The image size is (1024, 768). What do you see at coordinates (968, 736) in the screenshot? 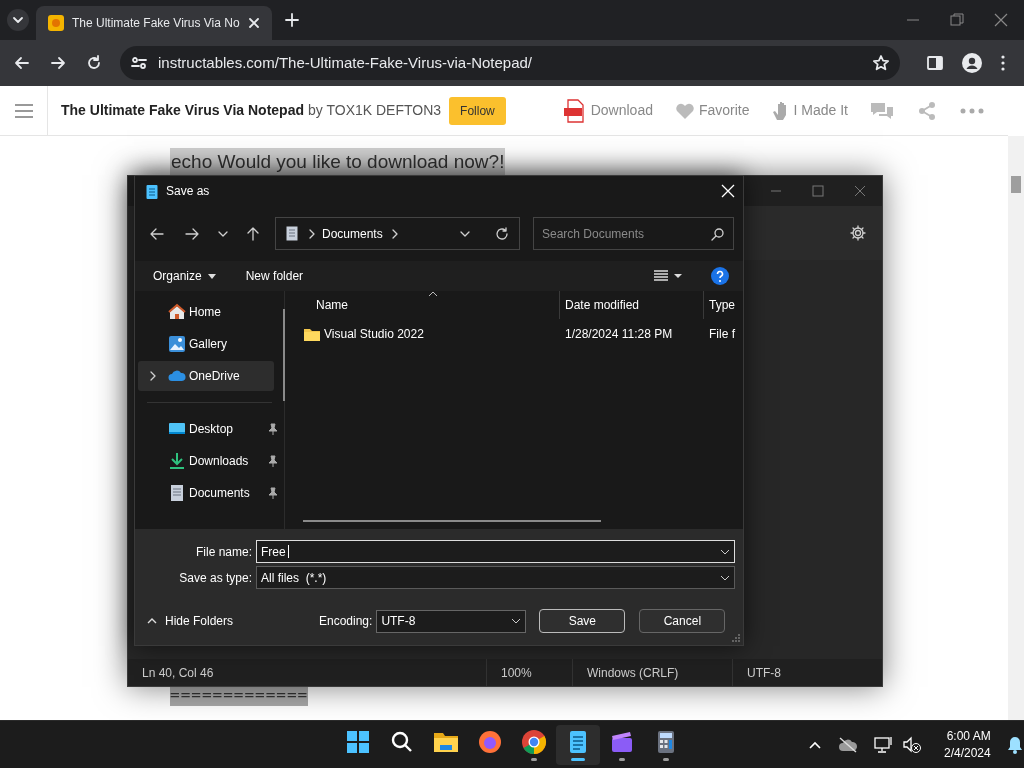
I see `clock-time: 6:00 AM` at bounding box center [968, 736].